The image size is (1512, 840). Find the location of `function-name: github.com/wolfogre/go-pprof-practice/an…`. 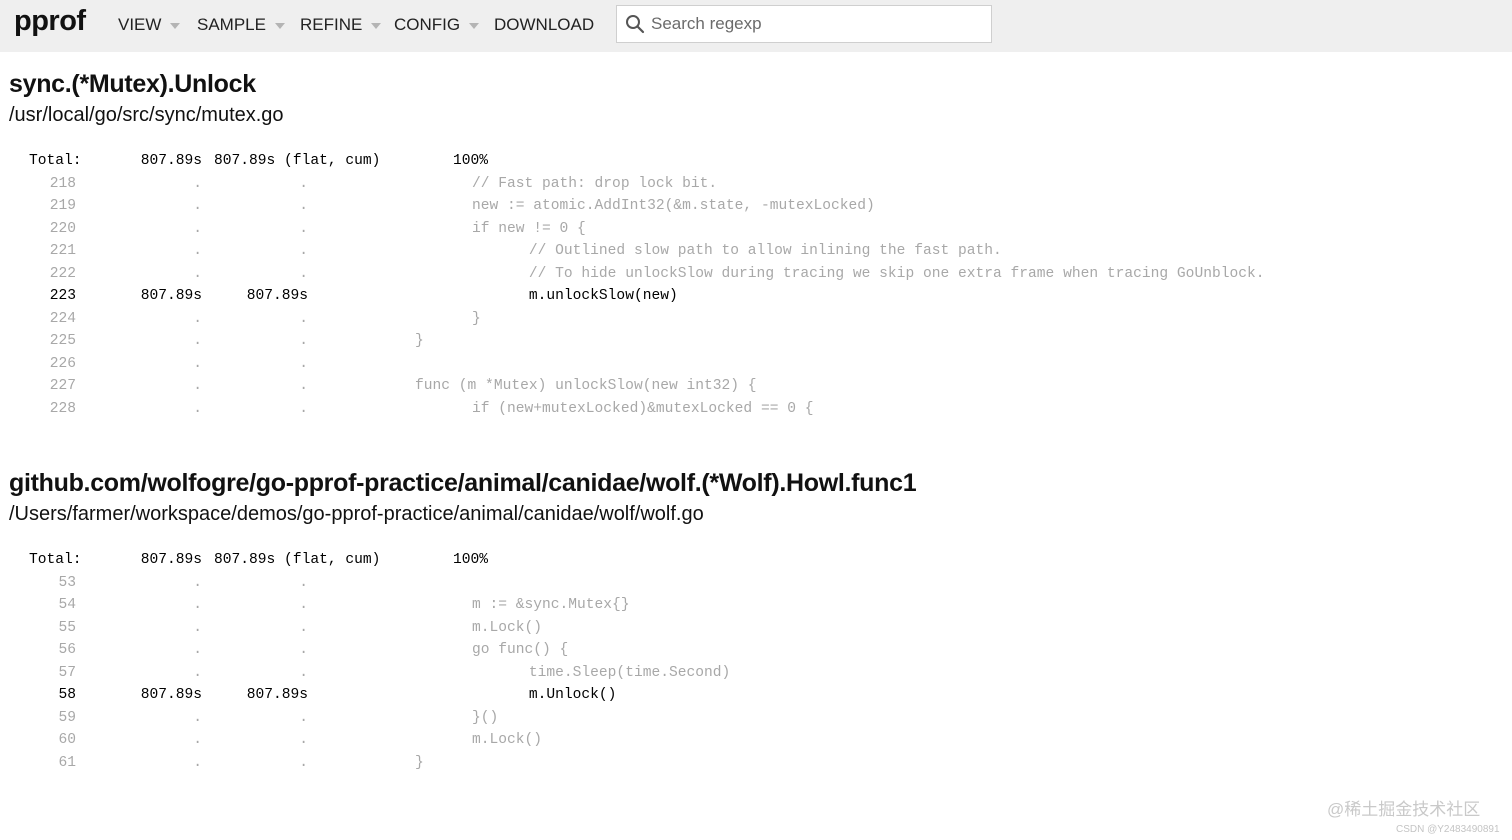

function-name: github.com/wolfogre/go-pprof-practice/an… is located at coordinates (463, 483).